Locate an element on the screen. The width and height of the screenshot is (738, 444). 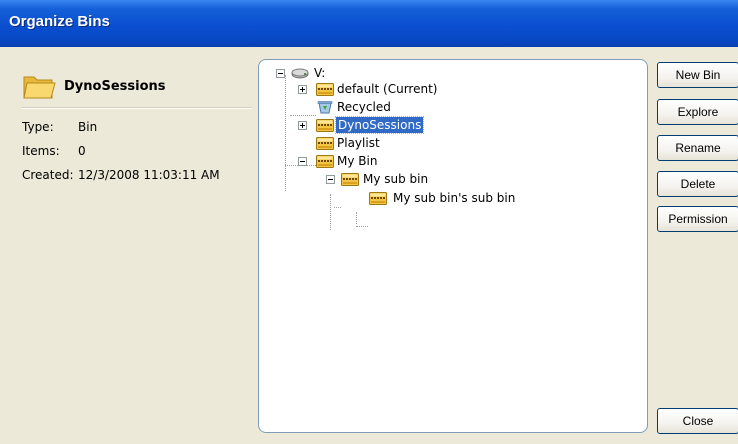
close-button: Close is located at coordinates (697, 421).